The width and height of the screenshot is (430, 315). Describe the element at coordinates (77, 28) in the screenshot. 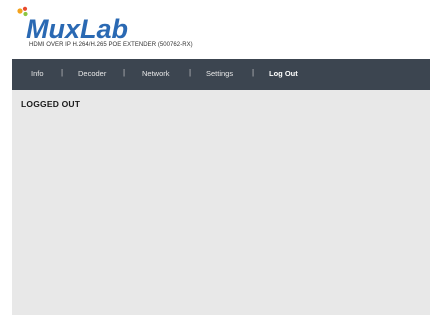

I see `logo-wordmark: MuxLab` at that location.